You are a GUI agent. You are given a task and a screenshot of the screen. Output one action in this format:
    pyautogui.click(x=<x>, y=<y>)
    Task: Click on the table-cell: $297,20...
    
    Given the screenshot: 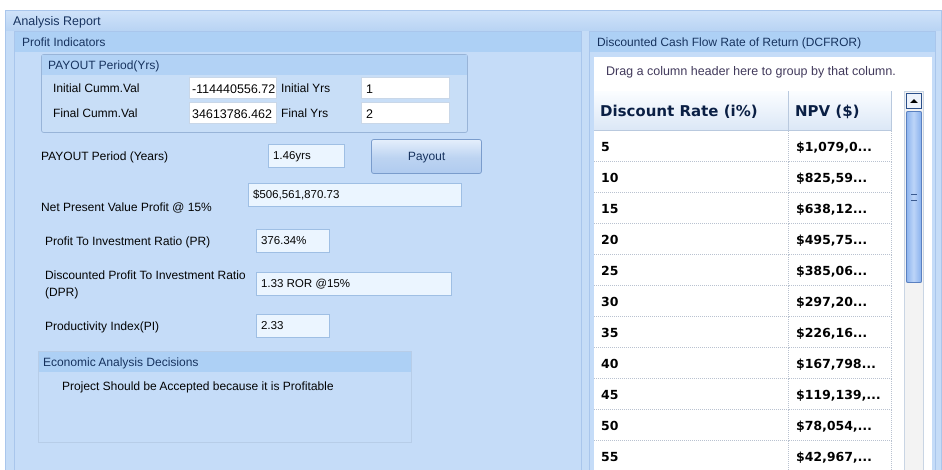 What is the action you would take?
    pyautogui.click(x=840, y=301)
    